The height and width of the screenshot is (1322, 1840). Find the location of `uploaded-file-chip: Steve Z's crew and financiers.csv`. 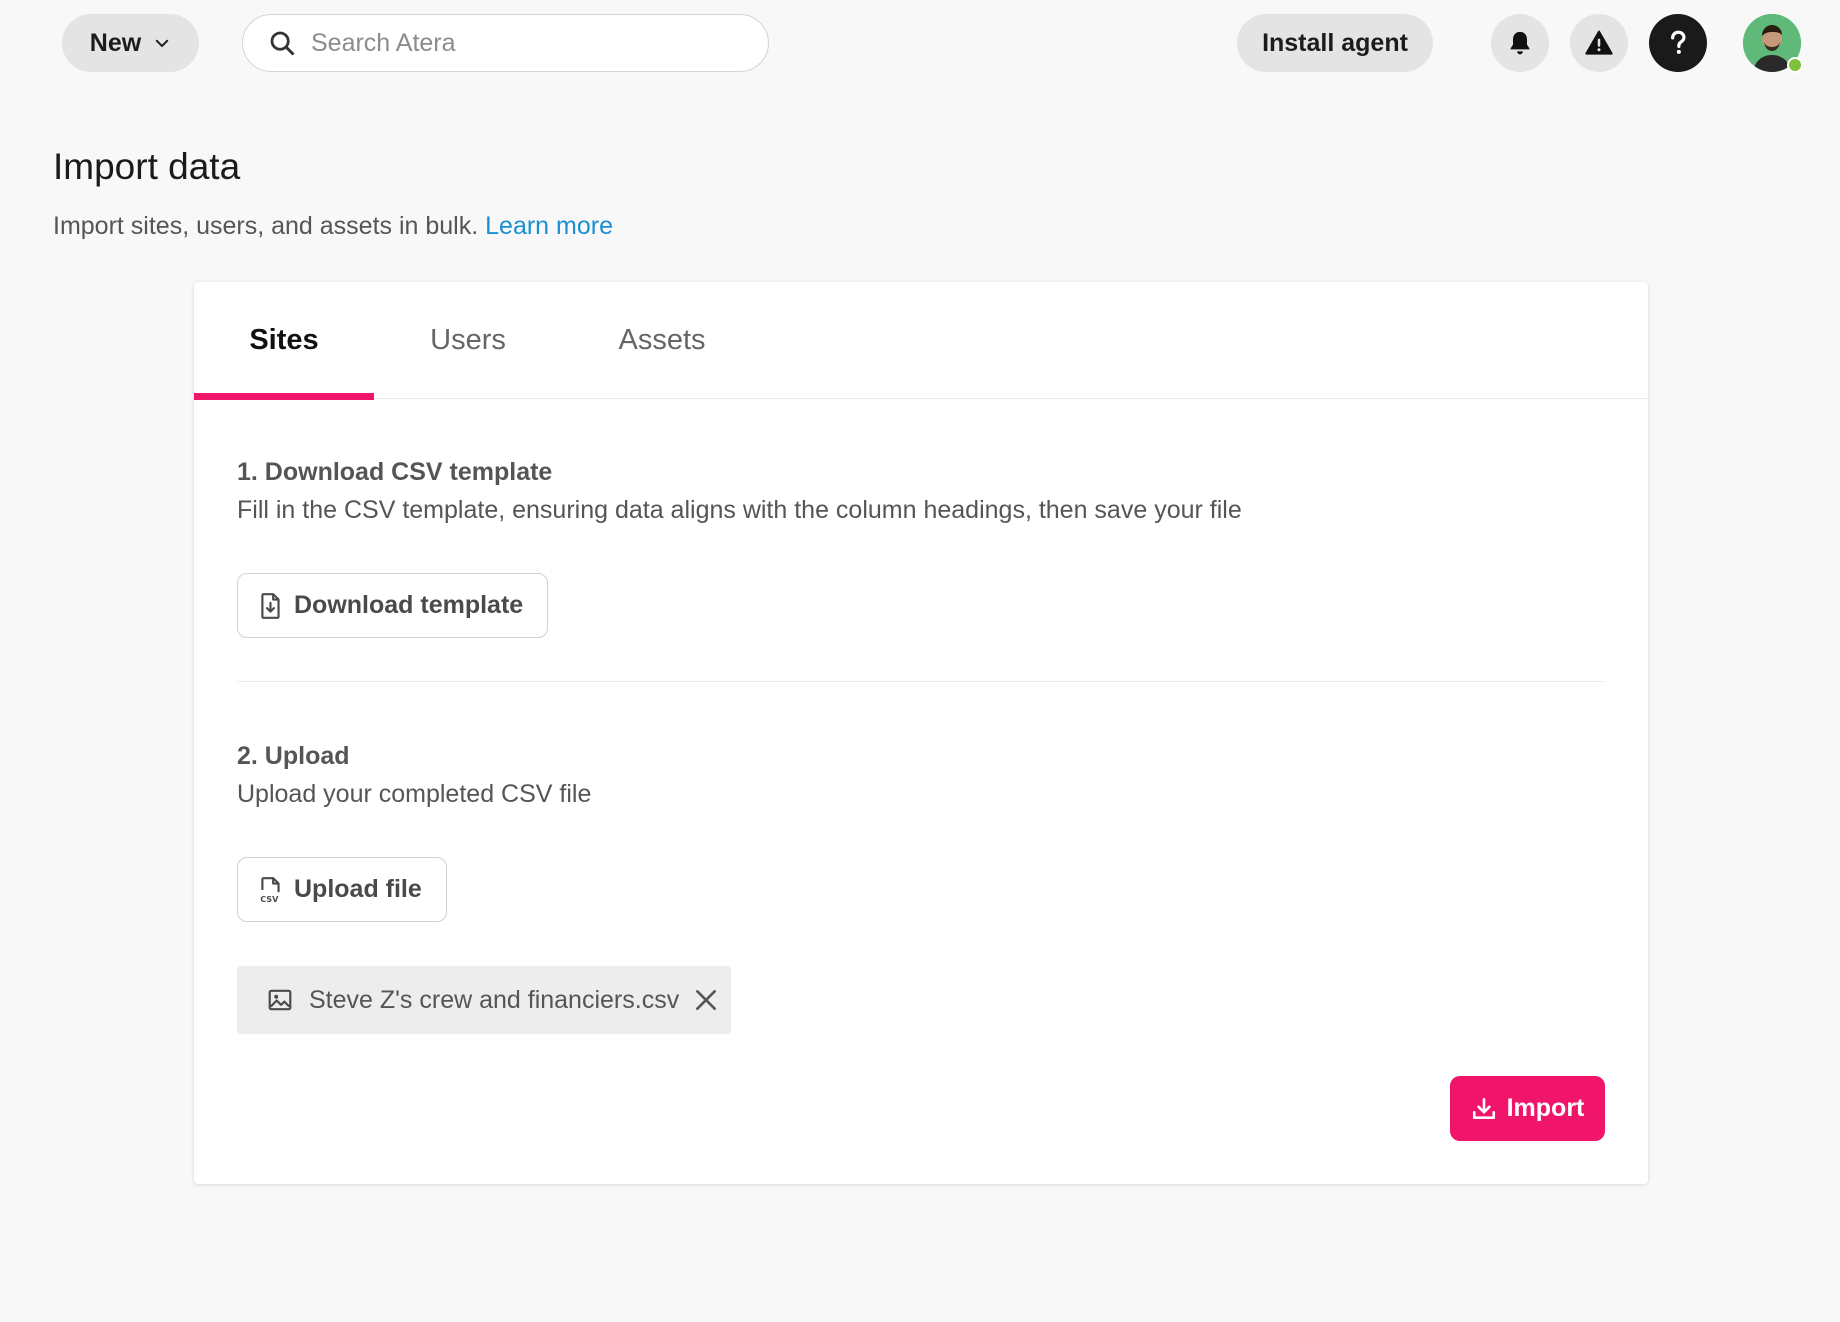

uploaded-file-chip: Steve Z's crew and financiers.csv is located at coordinates (484, 1000).